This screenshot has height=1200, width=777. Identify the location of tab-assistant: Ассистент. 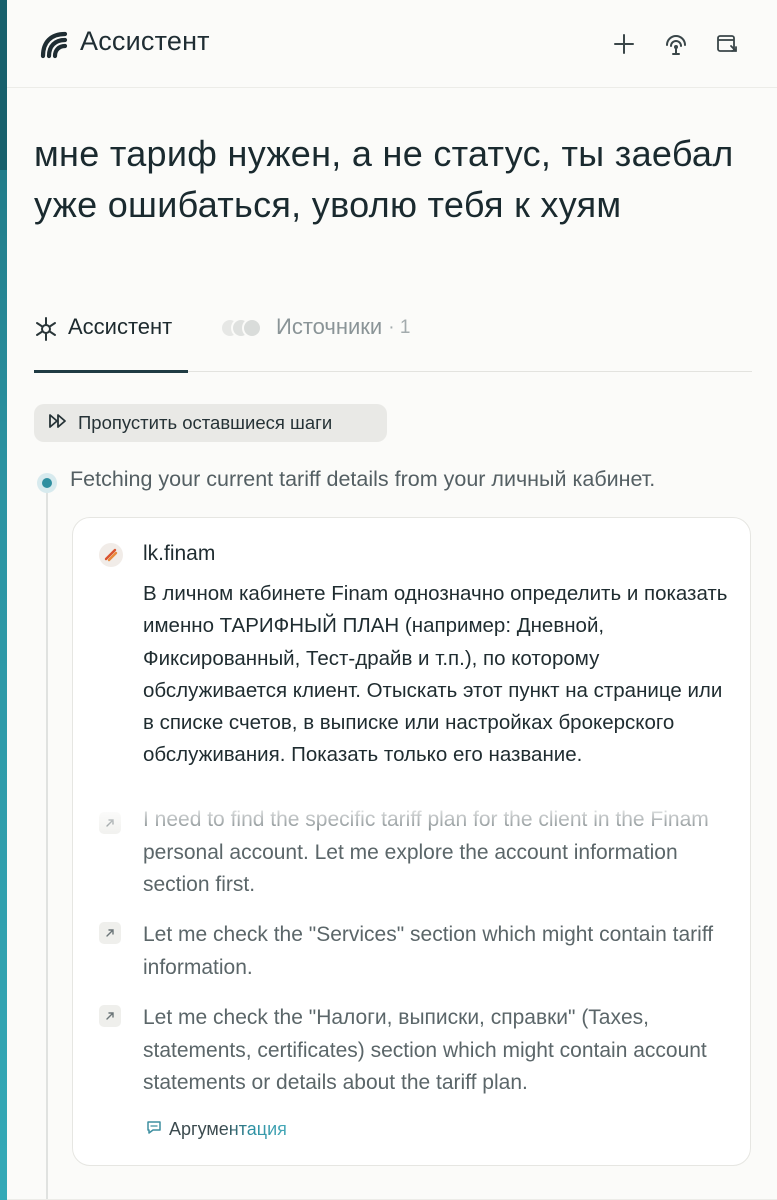
(111, 339).